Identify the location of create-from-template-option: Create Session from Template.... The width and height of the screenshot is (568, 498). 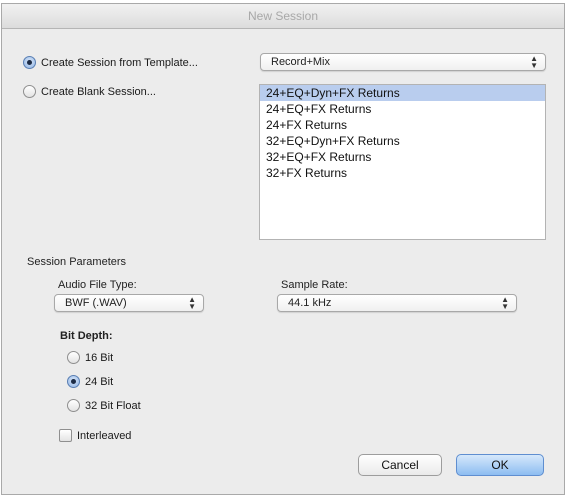
(110, 62).